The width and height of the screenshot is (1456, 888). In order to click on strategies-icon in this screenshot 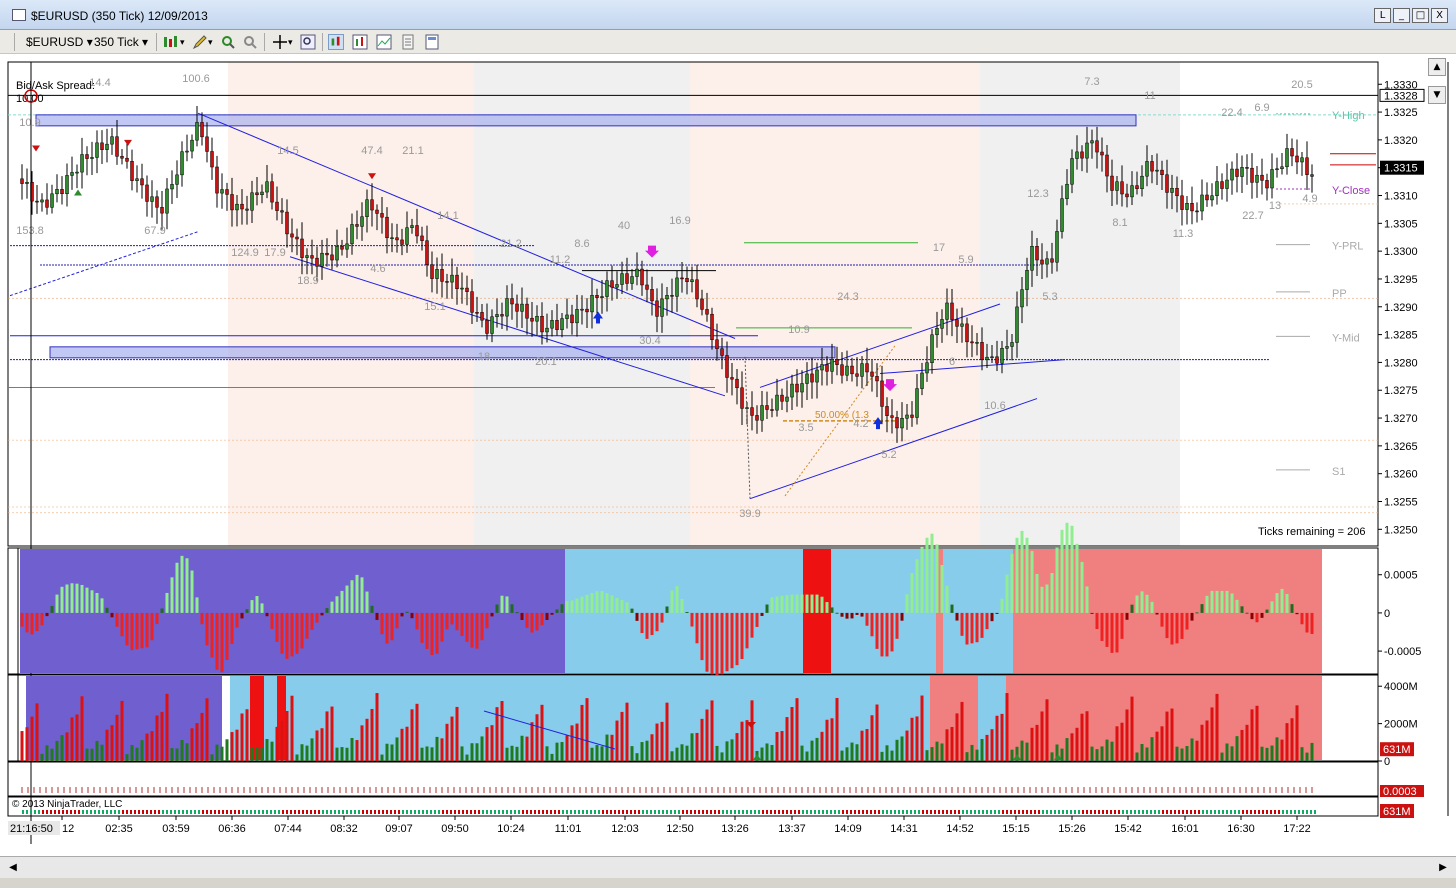, I will do `click(384, 42)`.